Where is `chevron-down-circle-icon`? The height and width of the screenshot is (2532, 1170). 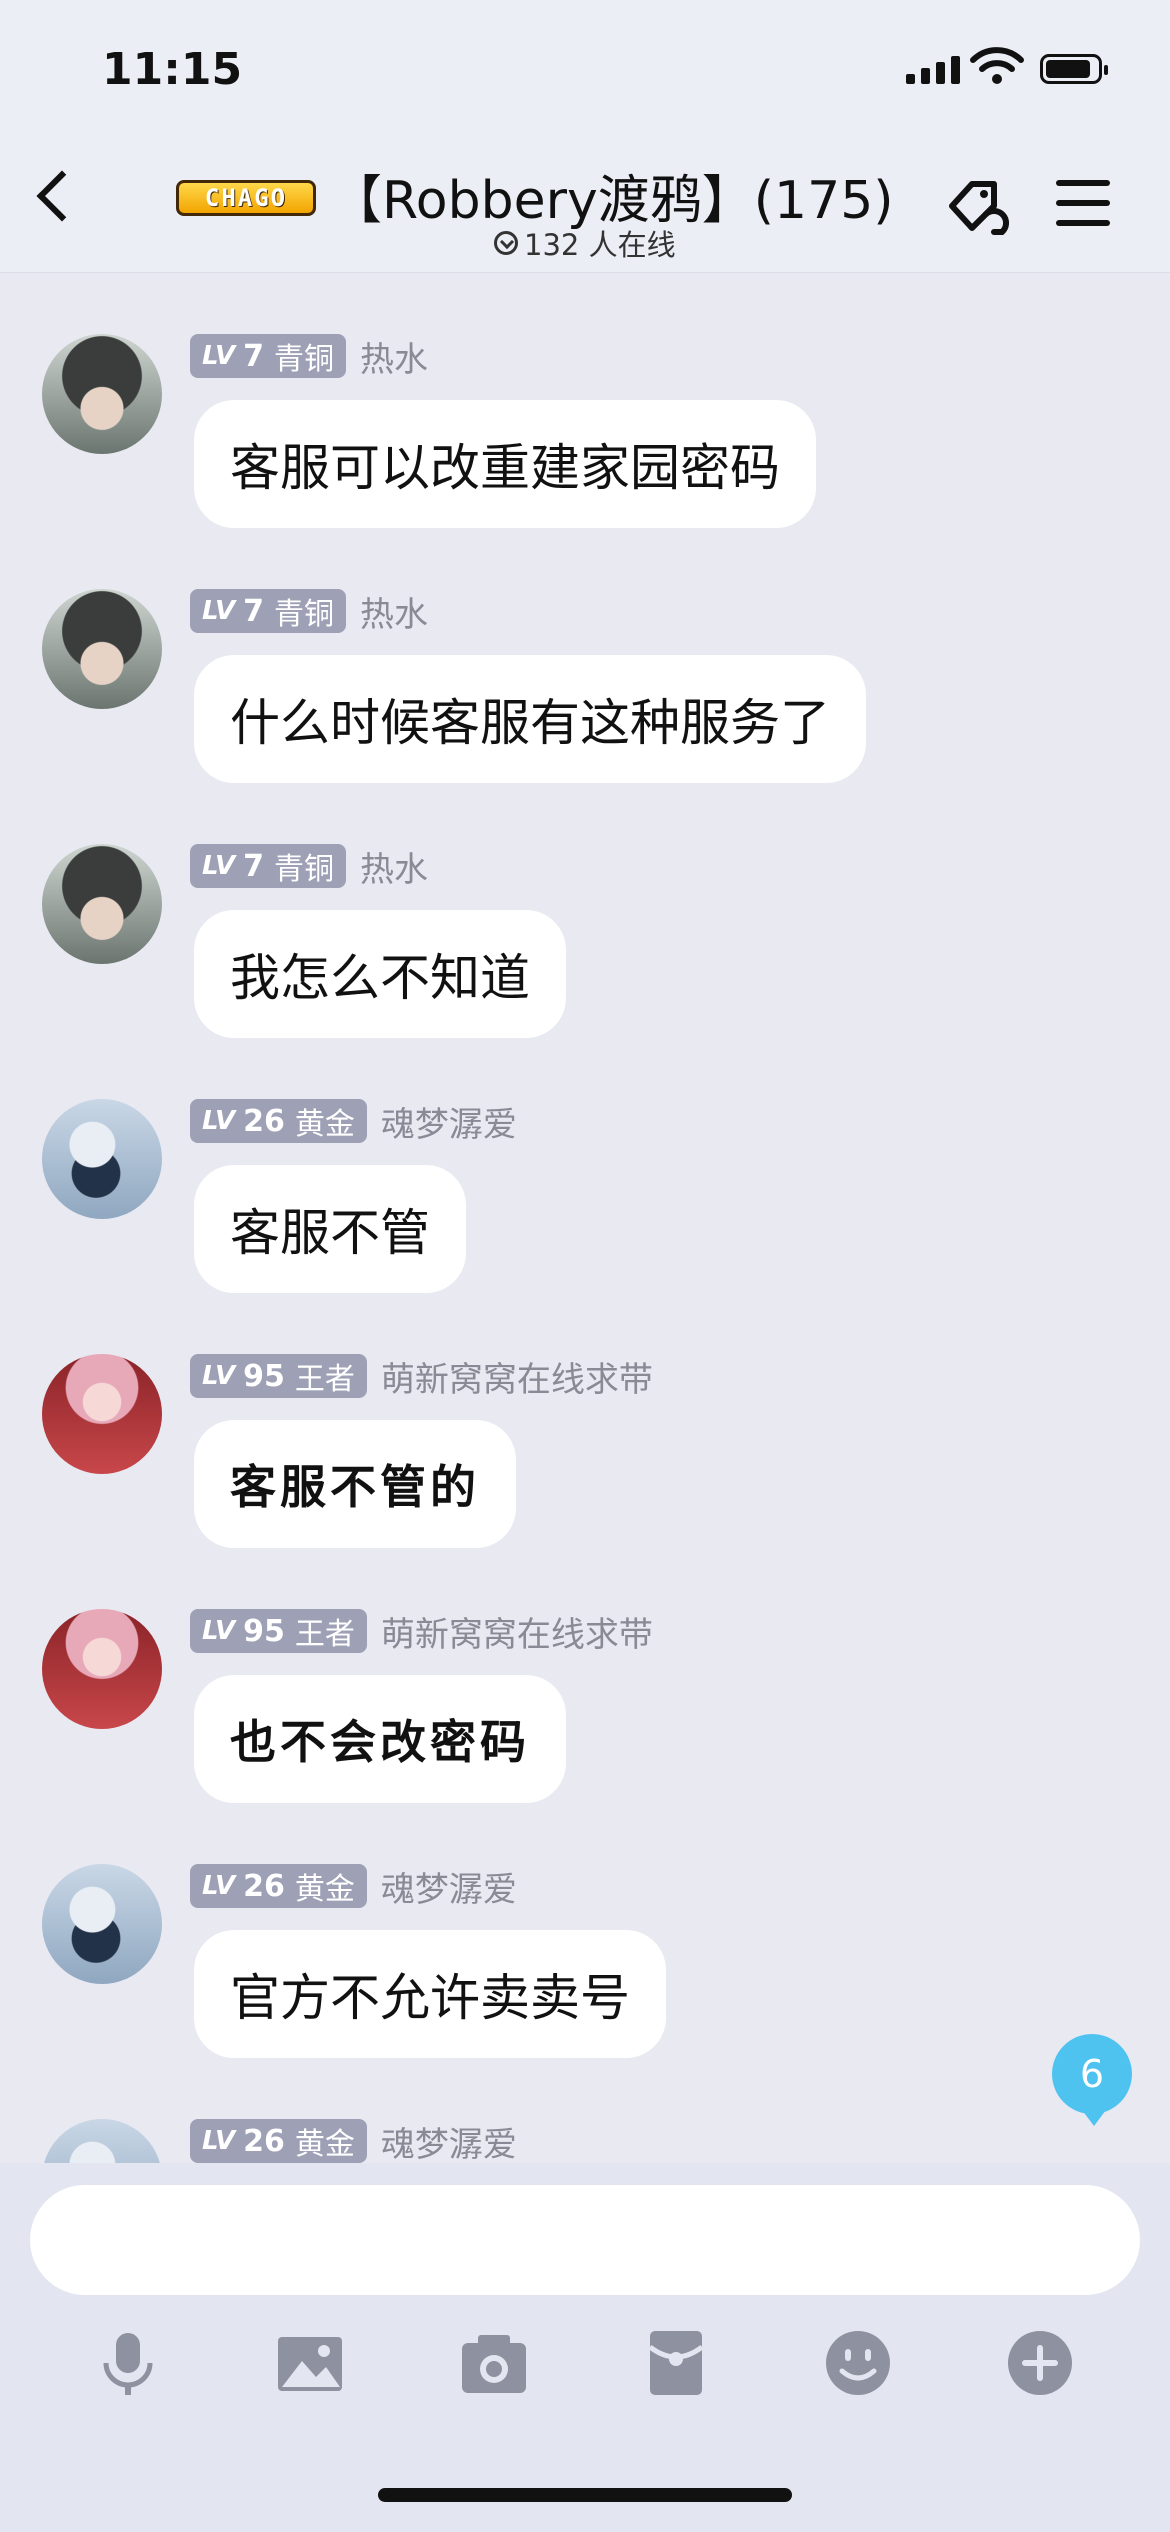 chevron-down-circle-icon is located at coordinates (506, 243).